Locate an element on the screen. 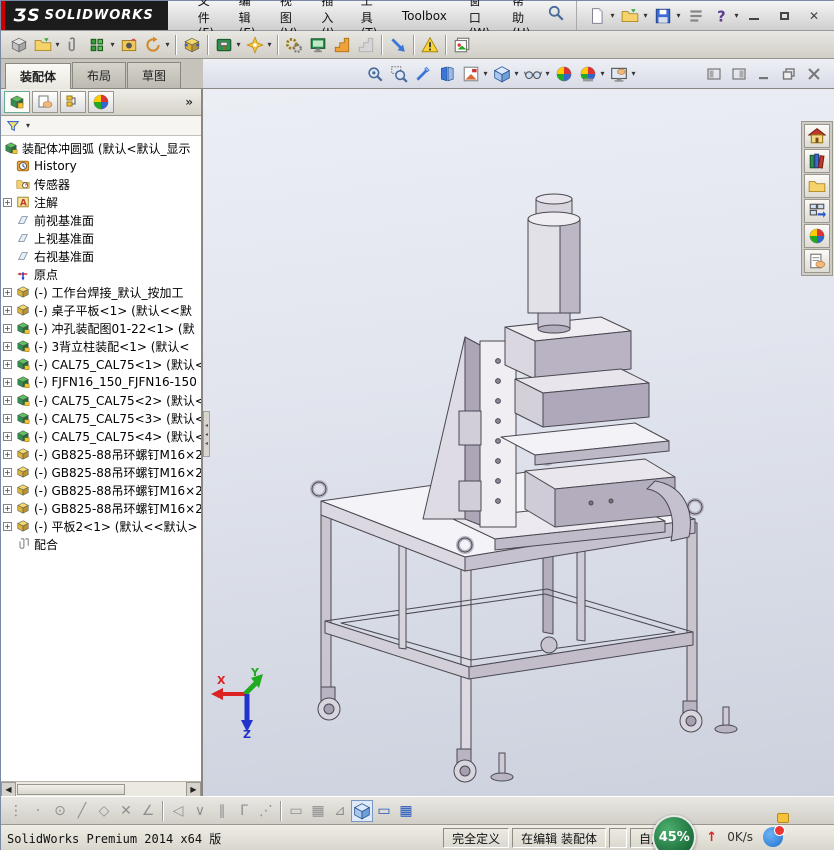 This screenshot has width=834, height=850. view-settings-icon is located at coordinates (619, 74).